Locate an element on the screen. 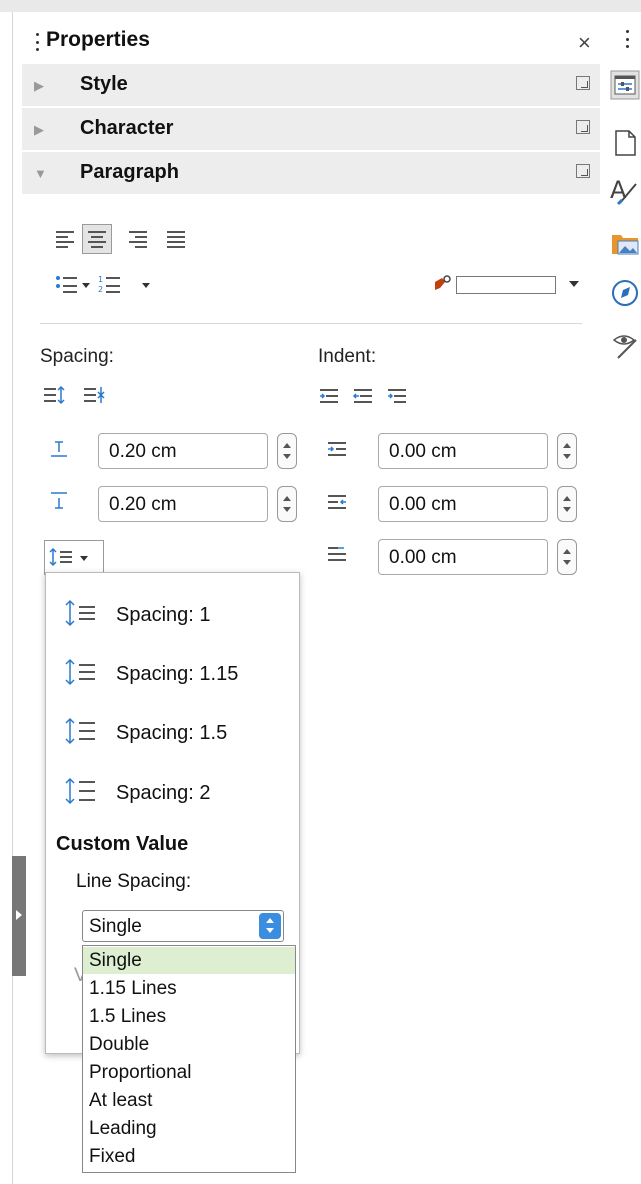  indent-buttons is located at coordinates (363, 396).